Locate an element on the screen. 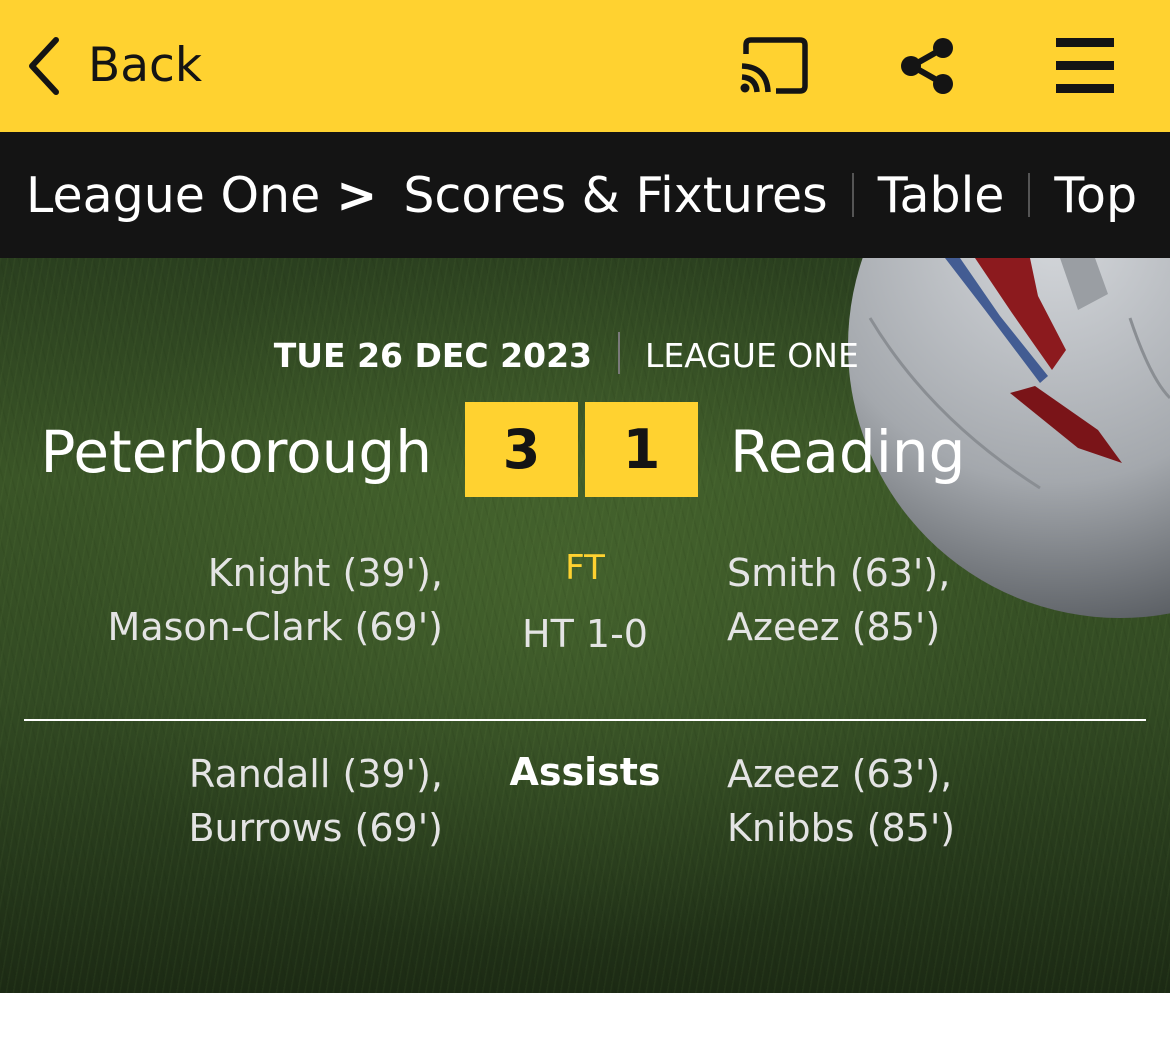 The image size is (1170, 1046). competition-nav: League One > Scores & Fixtures Table Top is located at coordinates (585, 195).